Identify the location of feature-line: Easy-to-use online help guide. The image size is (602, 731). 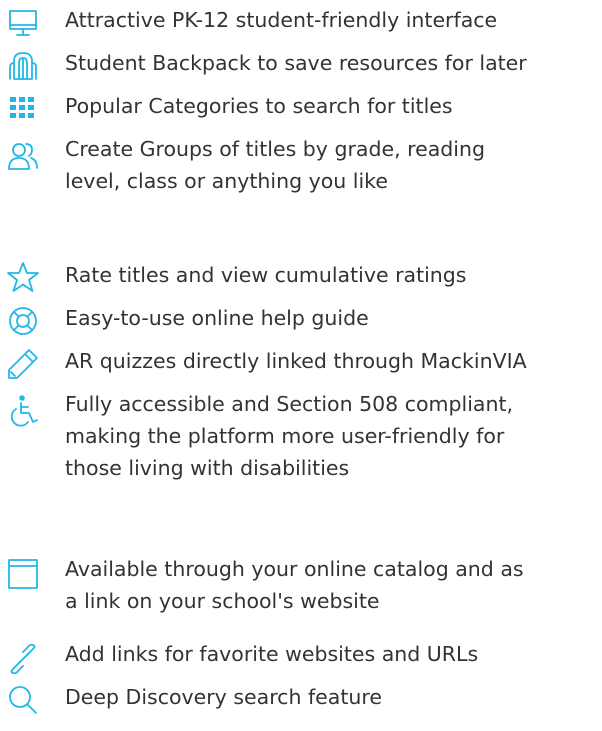
(217, 318).